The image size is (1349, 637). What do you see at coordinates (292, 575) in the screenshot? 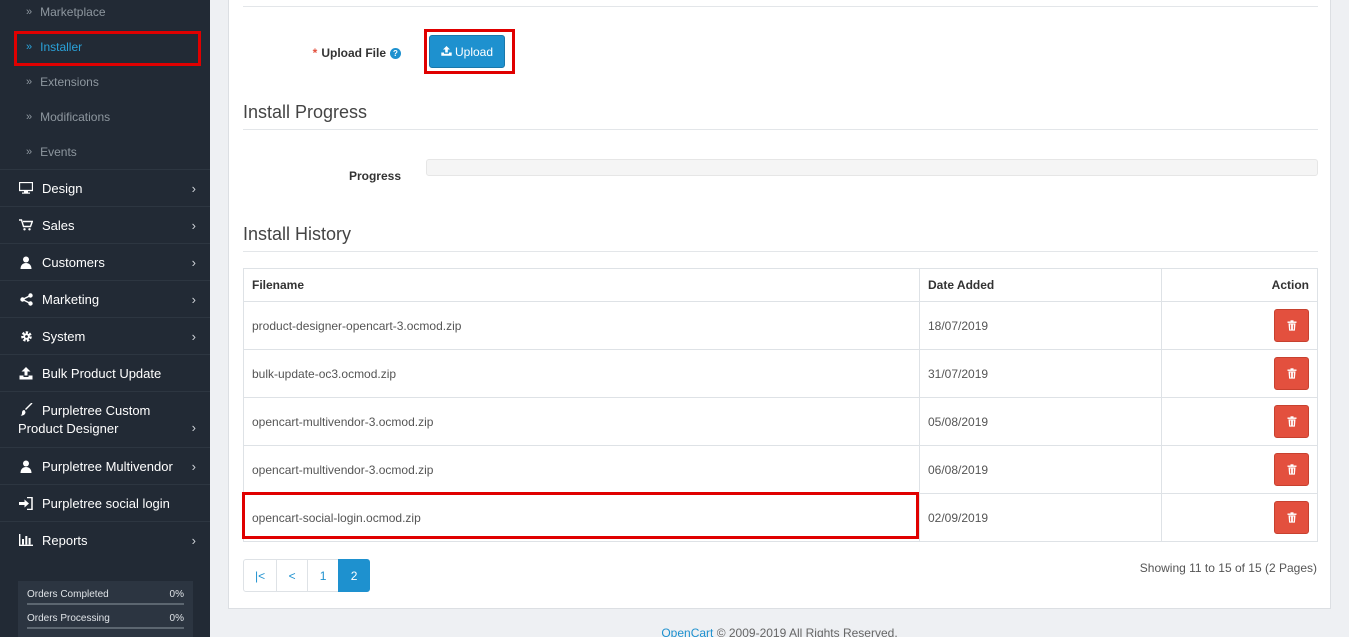
I see `pagination-prev-button: <` at bounding box center [292, 575].